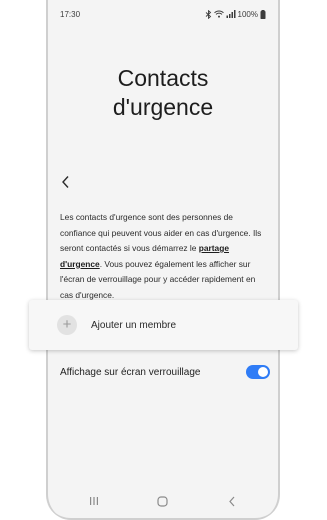 This screenshot has width=327, height=520. What do you see at coordinates (263, 14) in the screenshot?
I see `battery-icon` at bounding box center [263, 14].